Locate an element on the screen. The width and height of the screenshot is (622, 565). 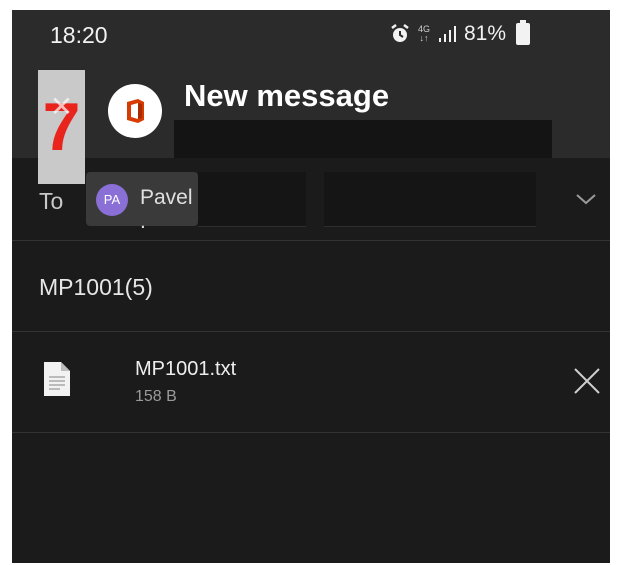
status-icons: 4G ↓↑ 81% is located at coordinates (460, 33).